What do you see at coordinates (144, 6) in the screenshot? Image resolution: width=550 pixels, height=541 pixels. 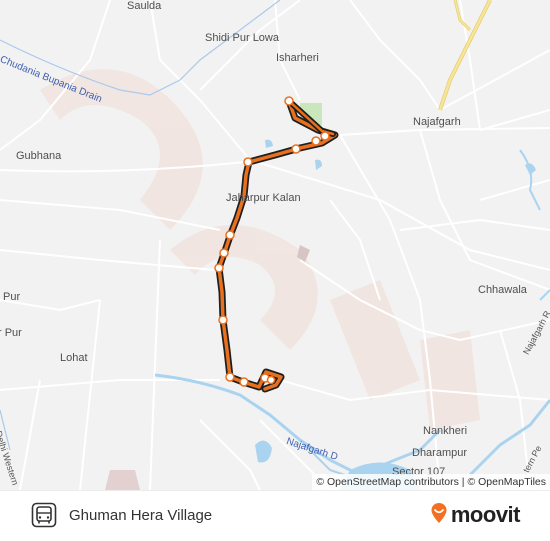 I see `map-label-saulda: Saulda` at bounding box center [144, 6].